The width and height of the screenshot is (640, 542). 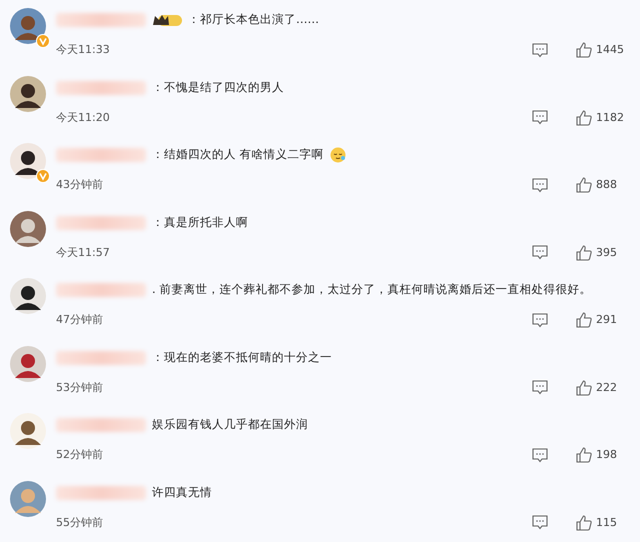 What do you see at coordinates (606, 455) in the screenshot?
I see `like-count: 198` at bounding box center [606, 455].